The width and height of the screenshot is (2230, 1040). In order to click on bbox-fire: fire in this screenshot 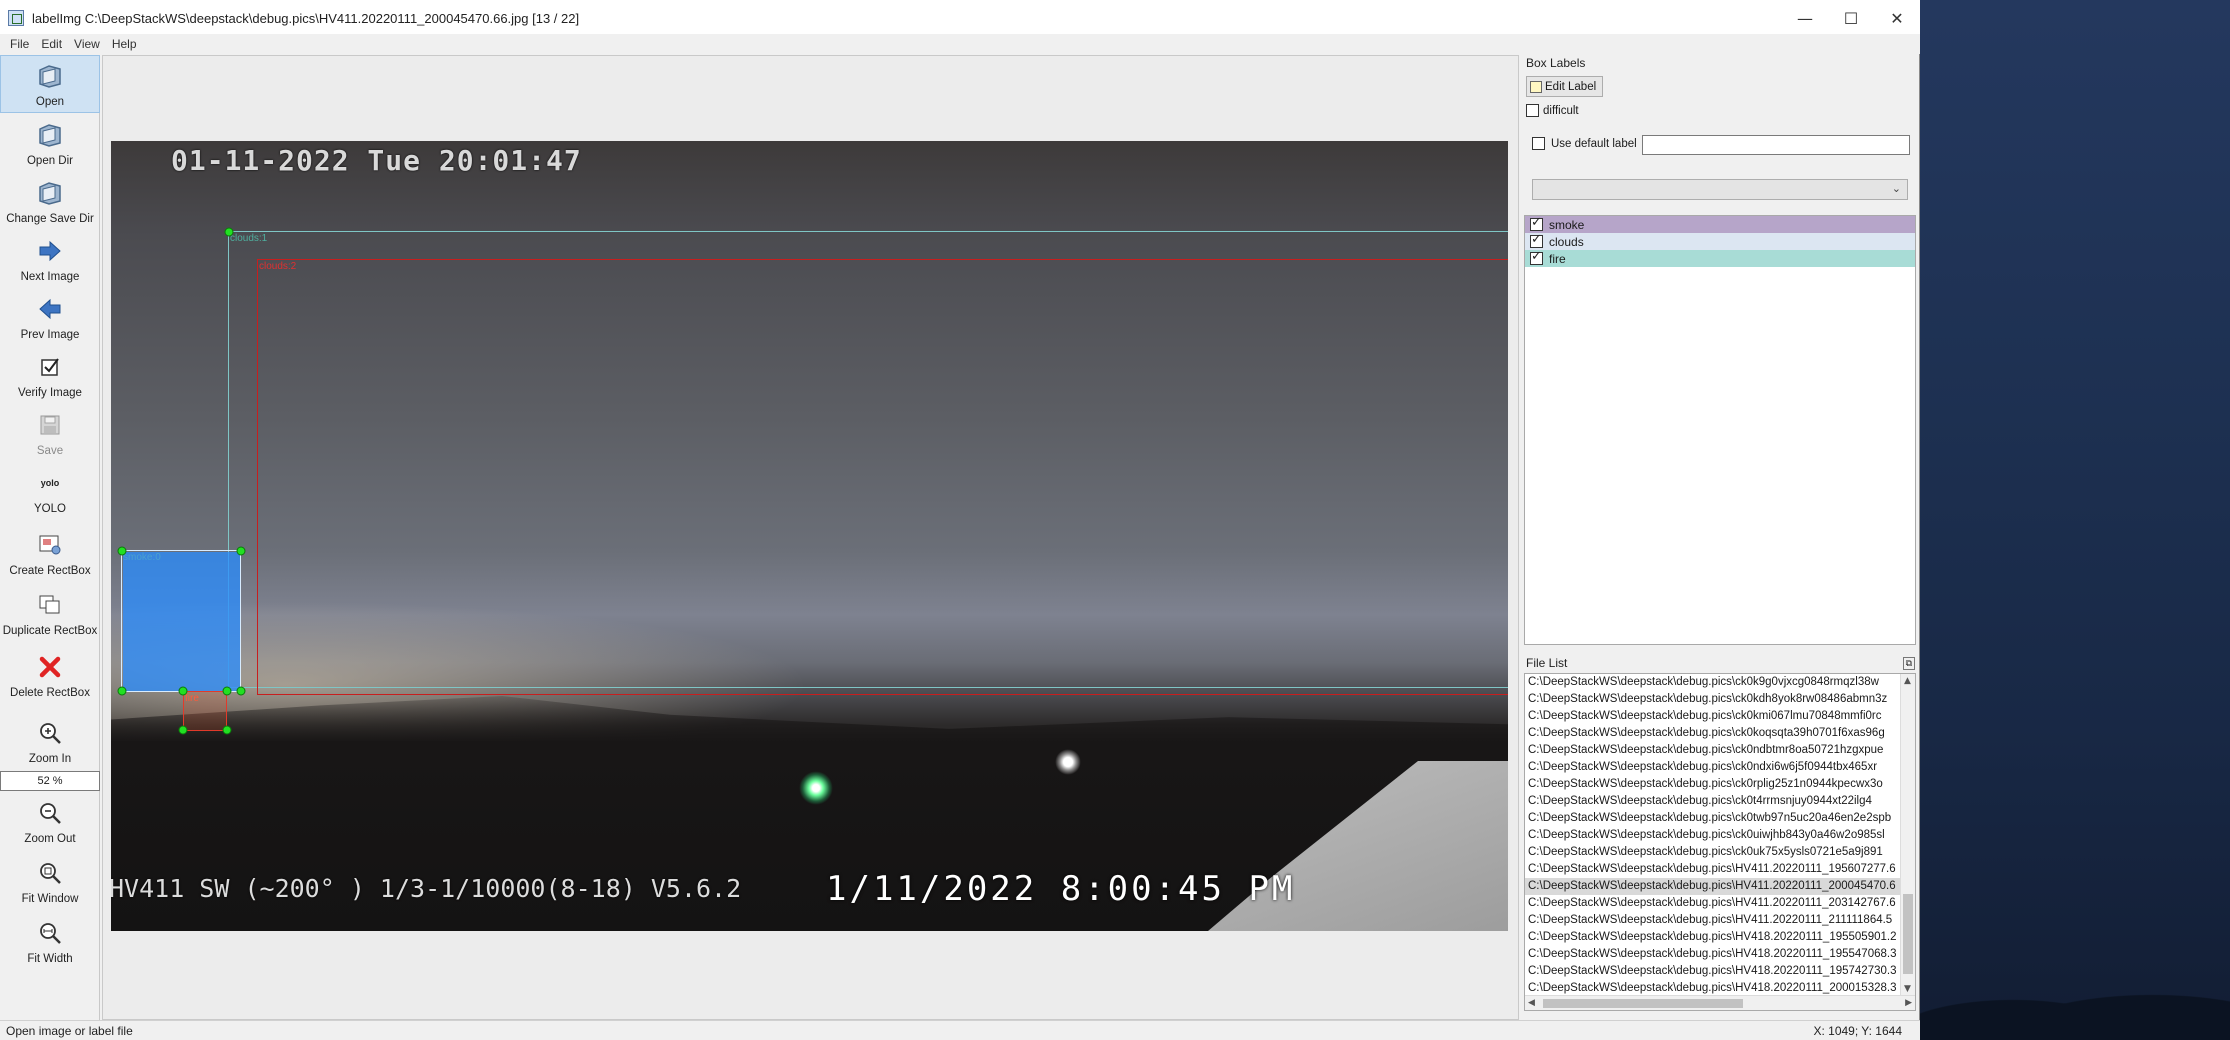, I will do `click(205, 711)`.